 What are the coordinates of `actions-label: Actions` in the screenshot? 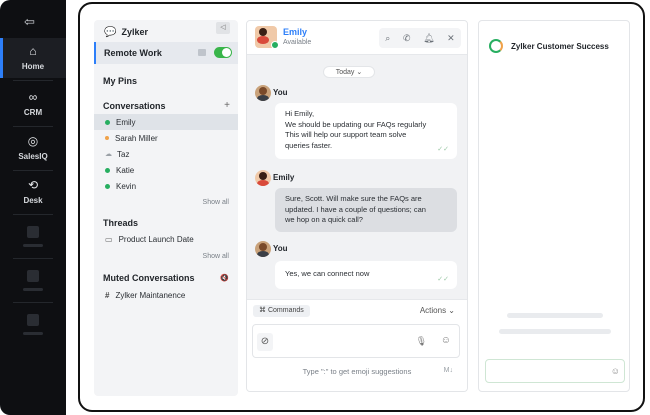 It's located at (433, 310).